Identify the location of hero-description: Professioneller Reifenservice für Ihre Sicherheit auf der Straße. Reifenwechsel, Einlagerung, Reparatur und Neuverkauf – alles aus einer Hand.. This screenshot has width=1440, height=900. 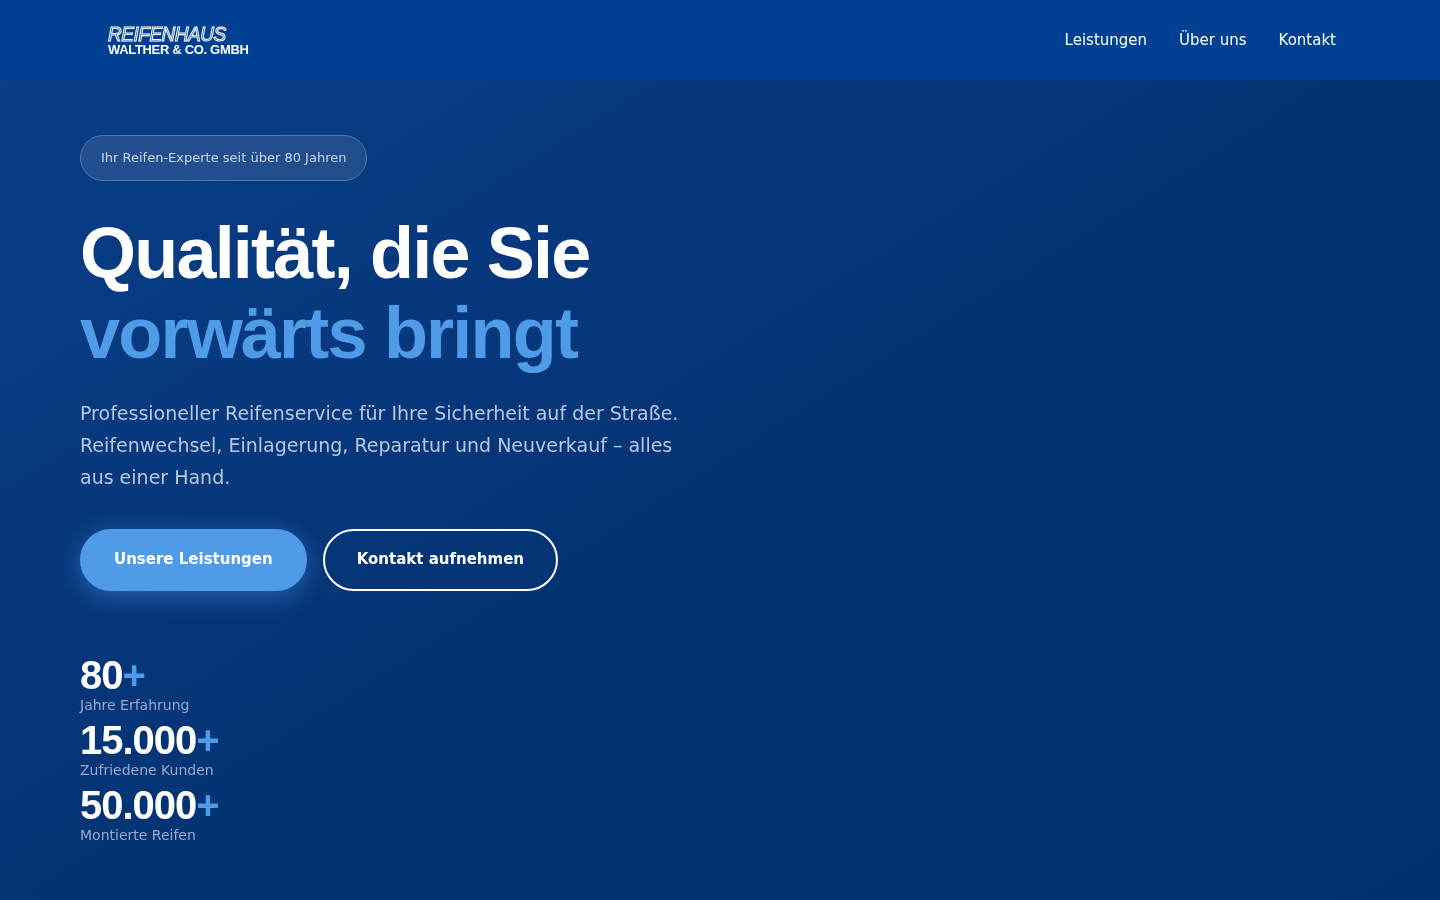
(380, 445).